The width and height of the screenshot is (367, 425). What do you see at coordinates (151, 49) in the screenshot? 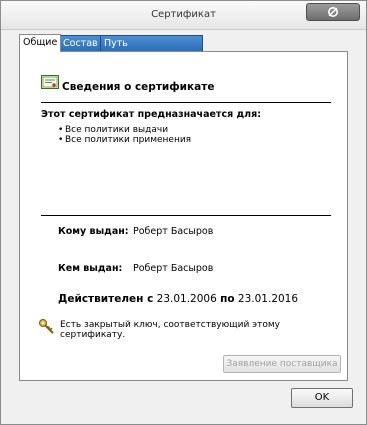
I see `tab-certification-path: Путь сертификации` at bounding box center [151, 49].